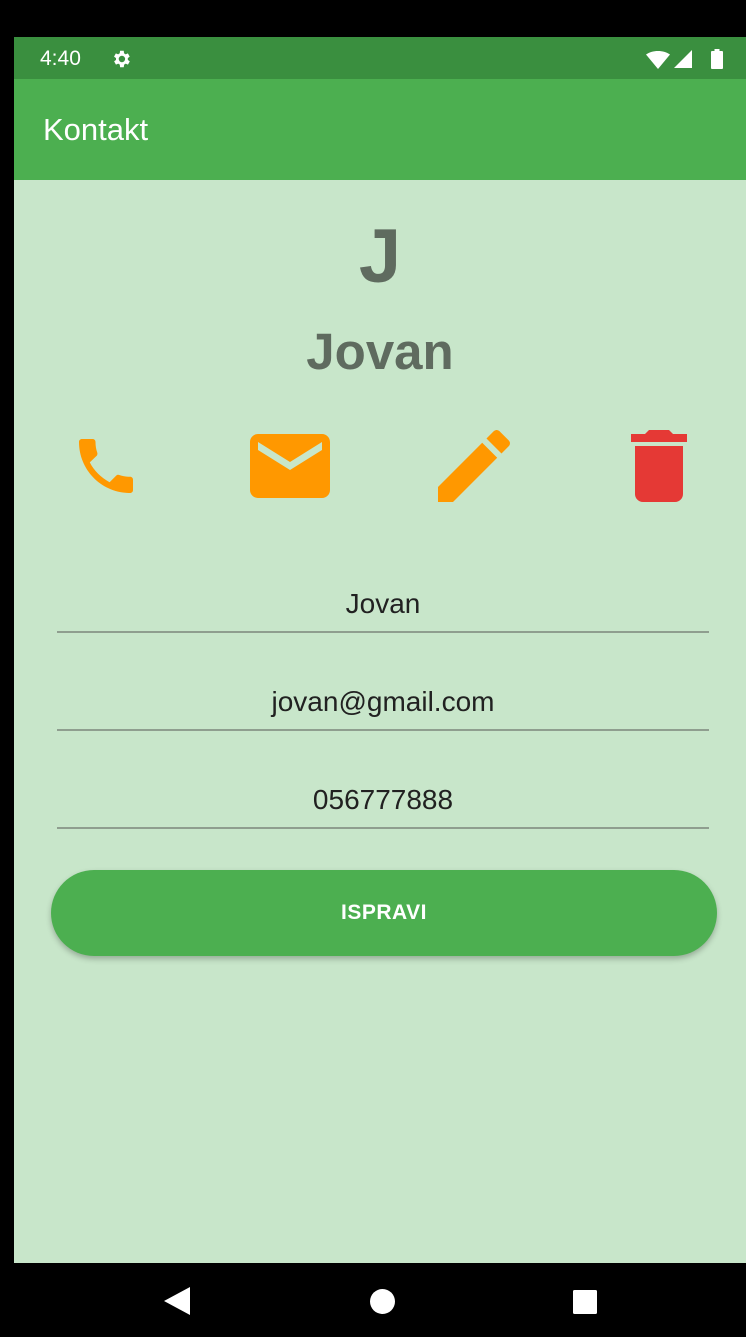 The width and height of the screenshot is (746, 1337). What do you see at coordinates (658, 60) in the screenshot?
I see `wifi-icon` at bounding box center [658, 60].